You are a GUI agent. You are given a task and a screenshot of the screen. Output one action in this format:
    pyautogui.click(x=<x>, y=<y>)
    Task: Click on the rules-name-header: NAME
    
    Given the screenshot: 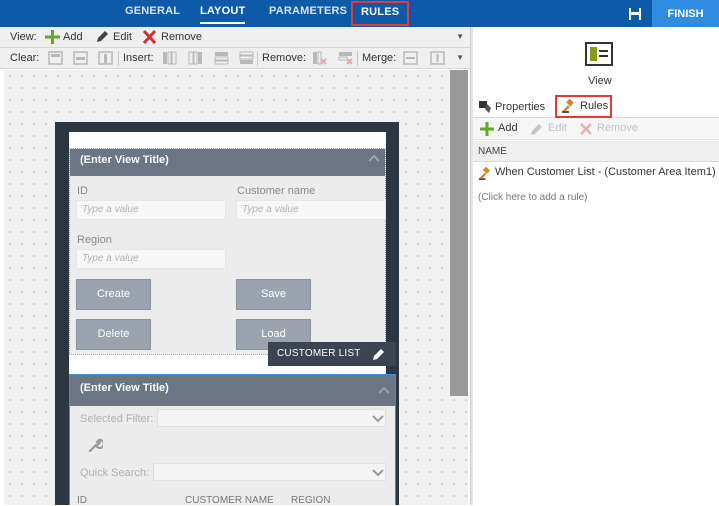 What is the action you would take?
    pyautogui.click(x=596, y=151)
    